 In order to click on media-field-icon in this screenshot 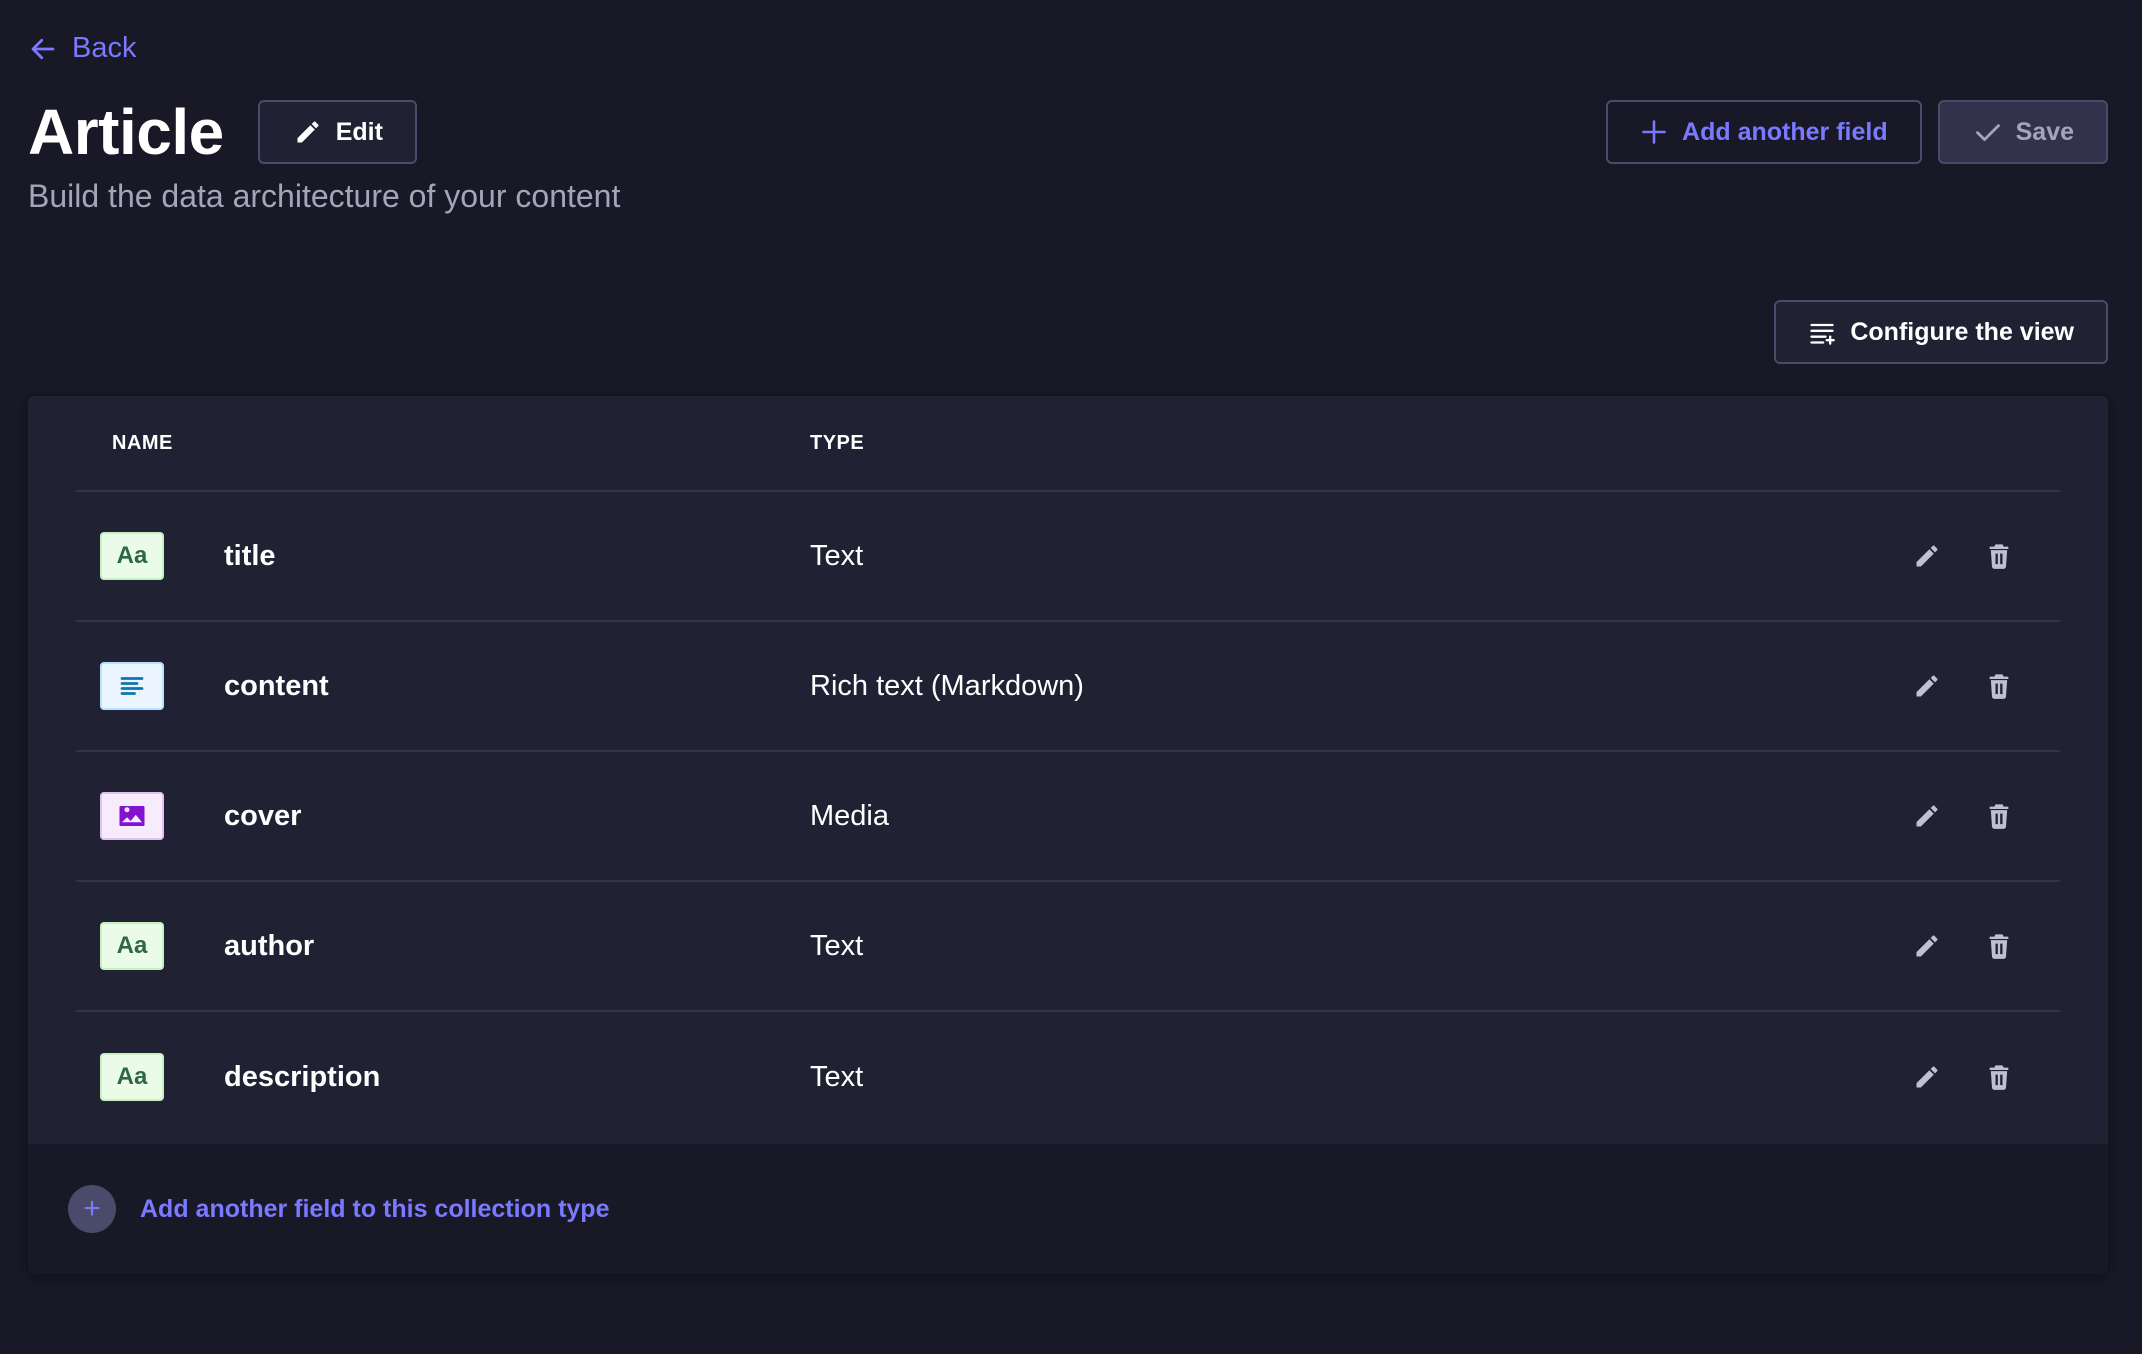, I will do `click(132, 816)`.